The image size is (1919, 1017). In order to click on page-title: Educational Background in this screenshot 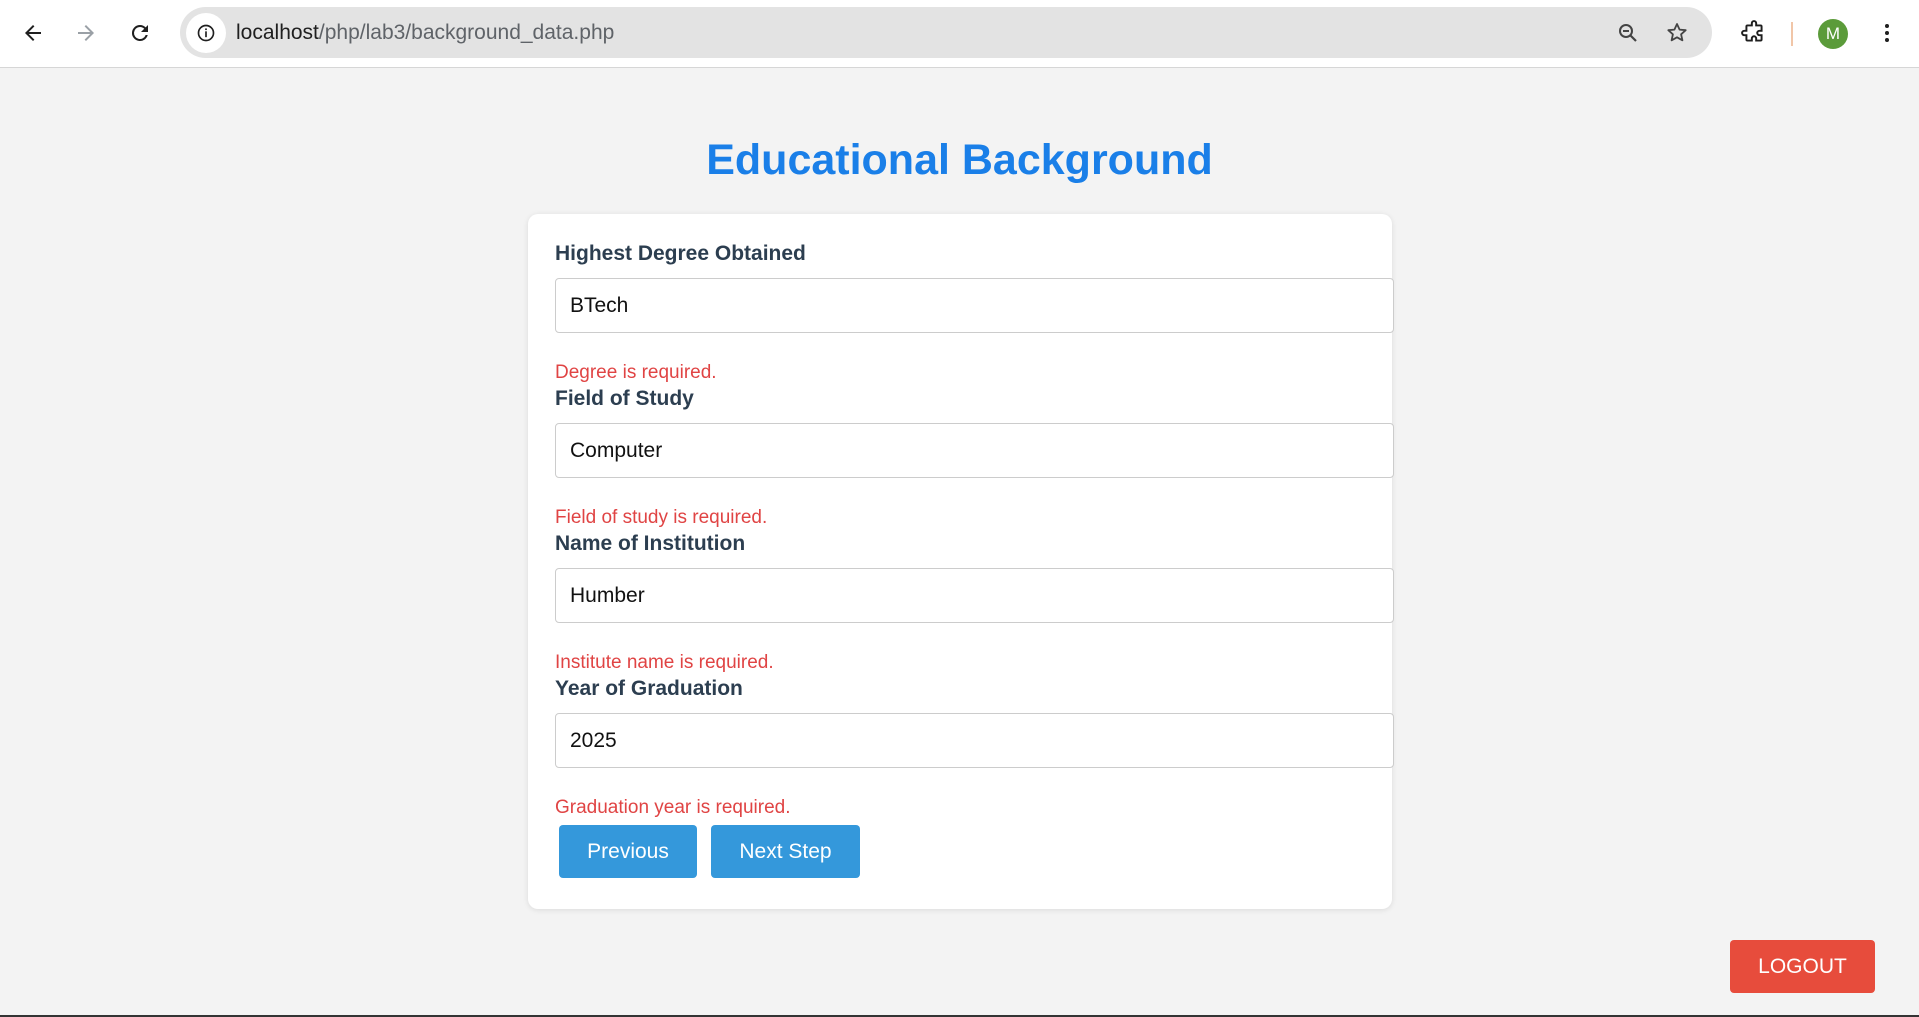, I will do `click(959, 160)`.